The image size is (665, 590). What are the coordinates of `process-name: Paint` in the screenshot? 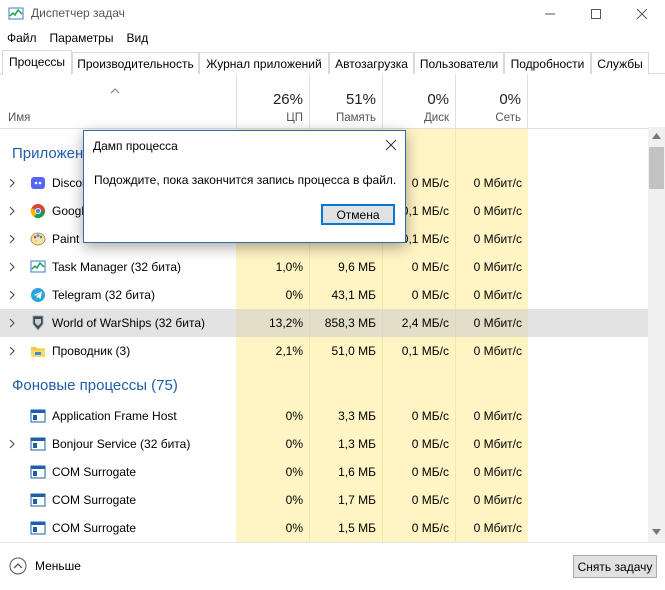 It's located at (66, 239).